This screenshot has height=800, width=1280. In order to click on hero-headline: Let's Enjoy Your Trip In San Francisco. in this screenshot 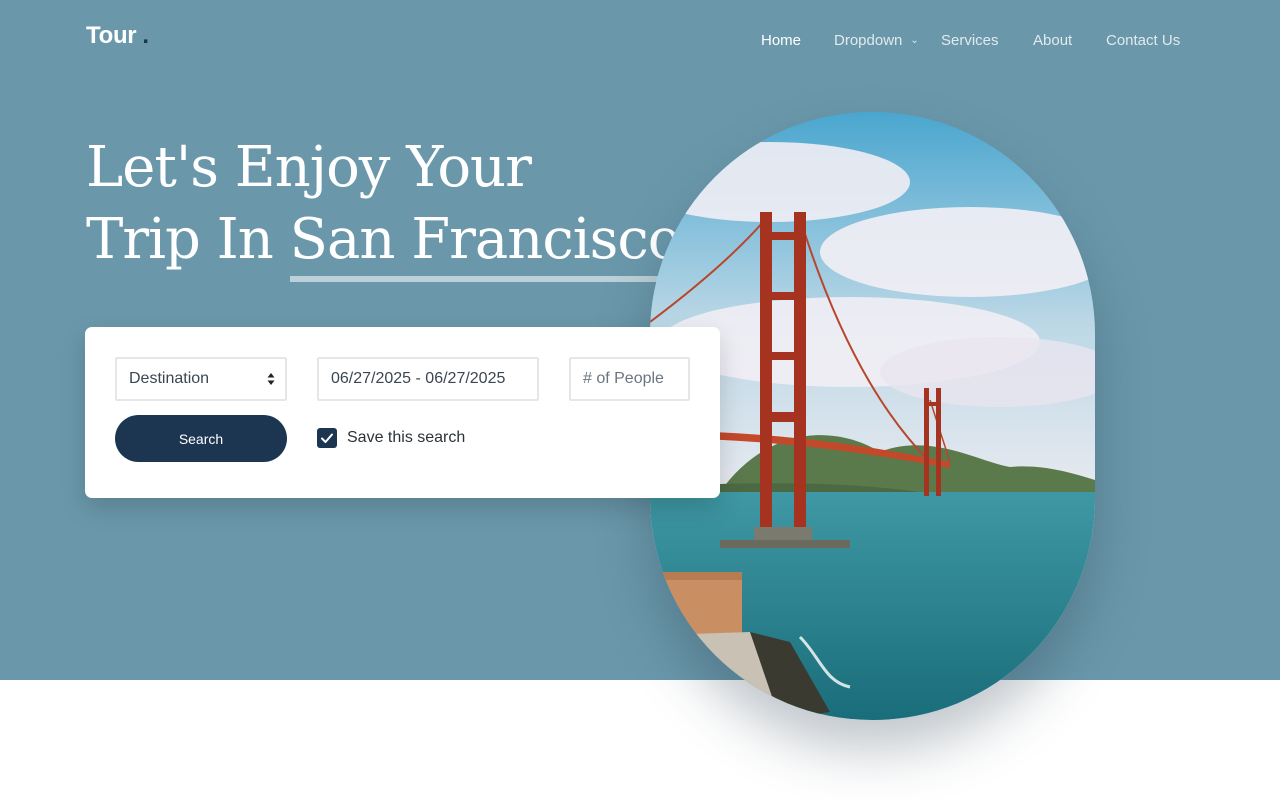, I will do `click(392, 207)`.